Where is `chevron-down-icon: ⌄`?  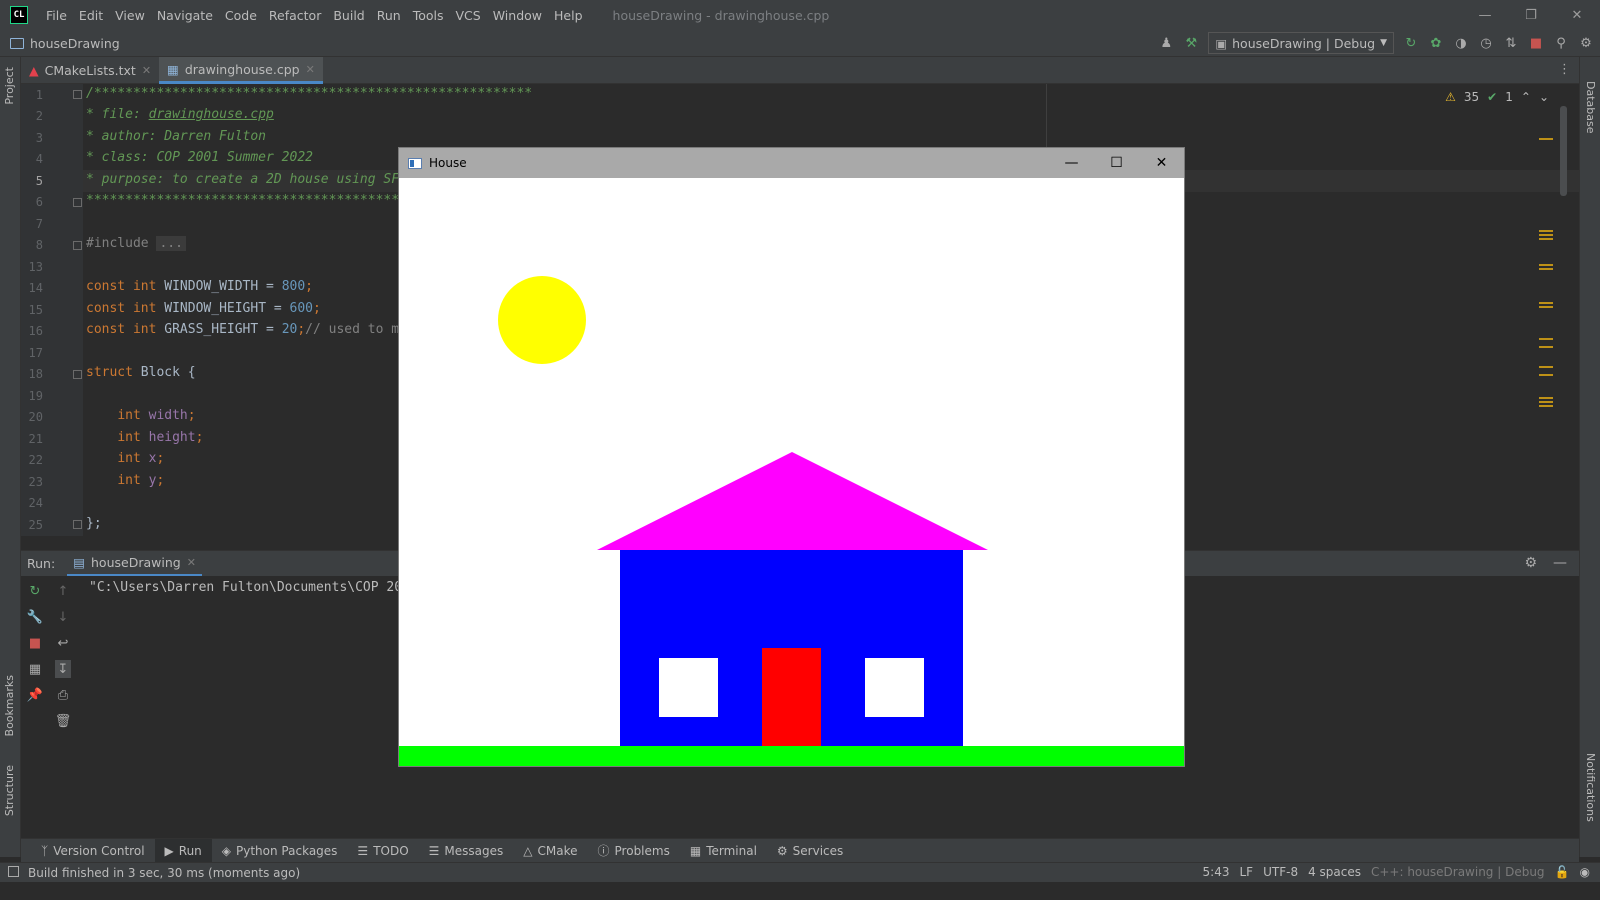
chevron-down-icon: ⌄ is located at coordinates (1544, 97).